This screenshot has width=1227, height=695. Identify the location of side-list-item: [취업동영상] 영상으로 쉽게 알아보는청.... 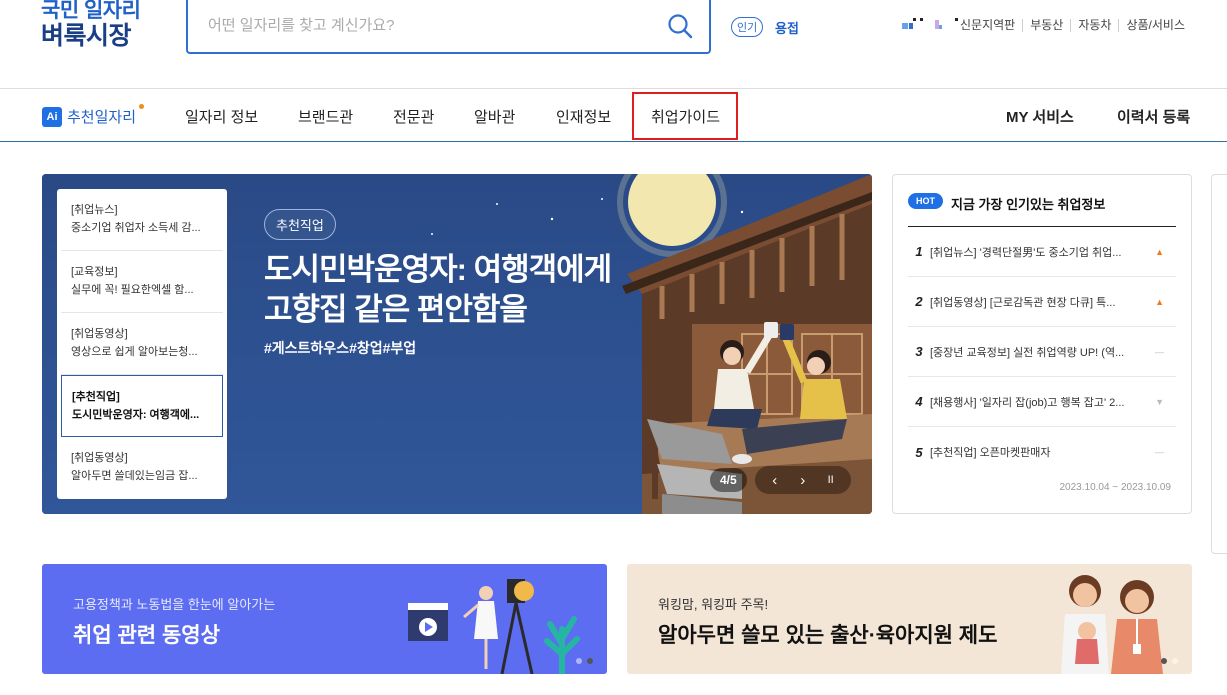
(142, 344).